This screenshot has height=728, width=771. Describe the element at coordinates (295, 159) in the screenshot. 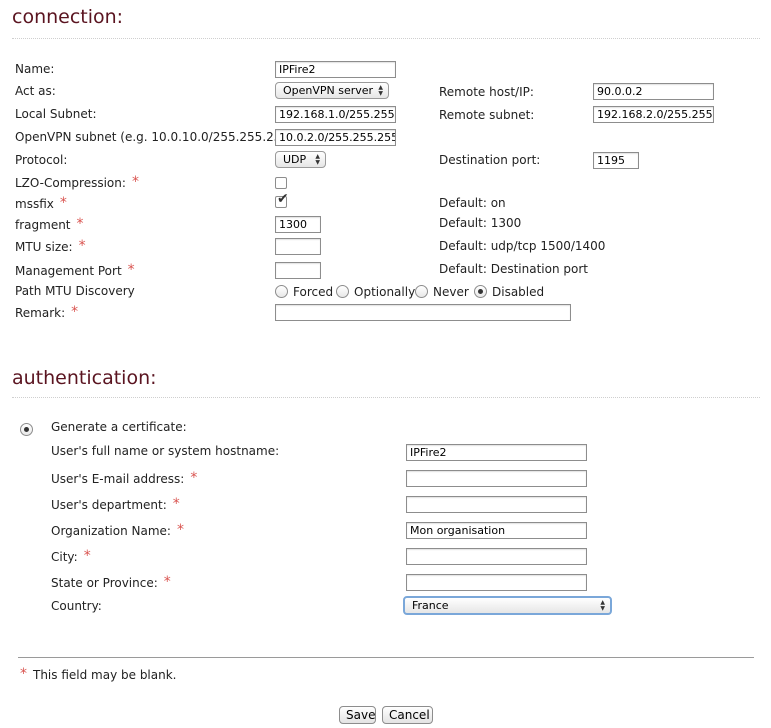

I see `protocol-value: UDP` at that location.